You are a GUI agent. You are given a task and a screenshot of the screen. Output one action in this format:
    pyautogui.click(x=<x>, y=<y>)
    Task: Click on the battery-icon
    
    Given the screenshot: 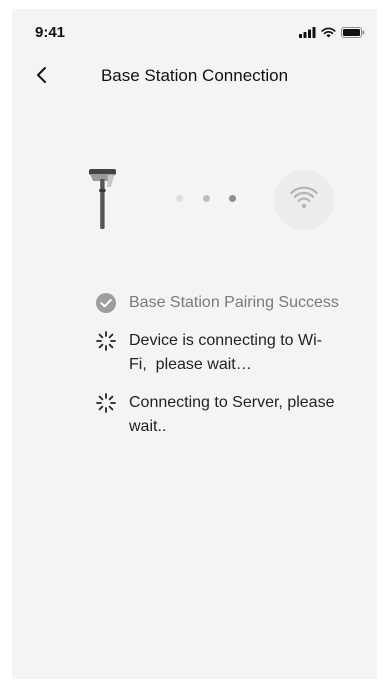 What is the action you would take?
    pyautogui.click(x=353, y=34)
    